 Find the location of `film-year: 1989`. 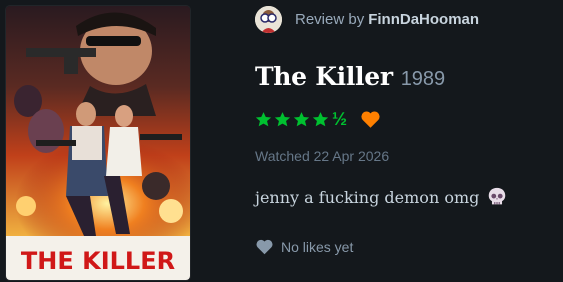

film-year: 1989 is located at coordinates (423, 79).